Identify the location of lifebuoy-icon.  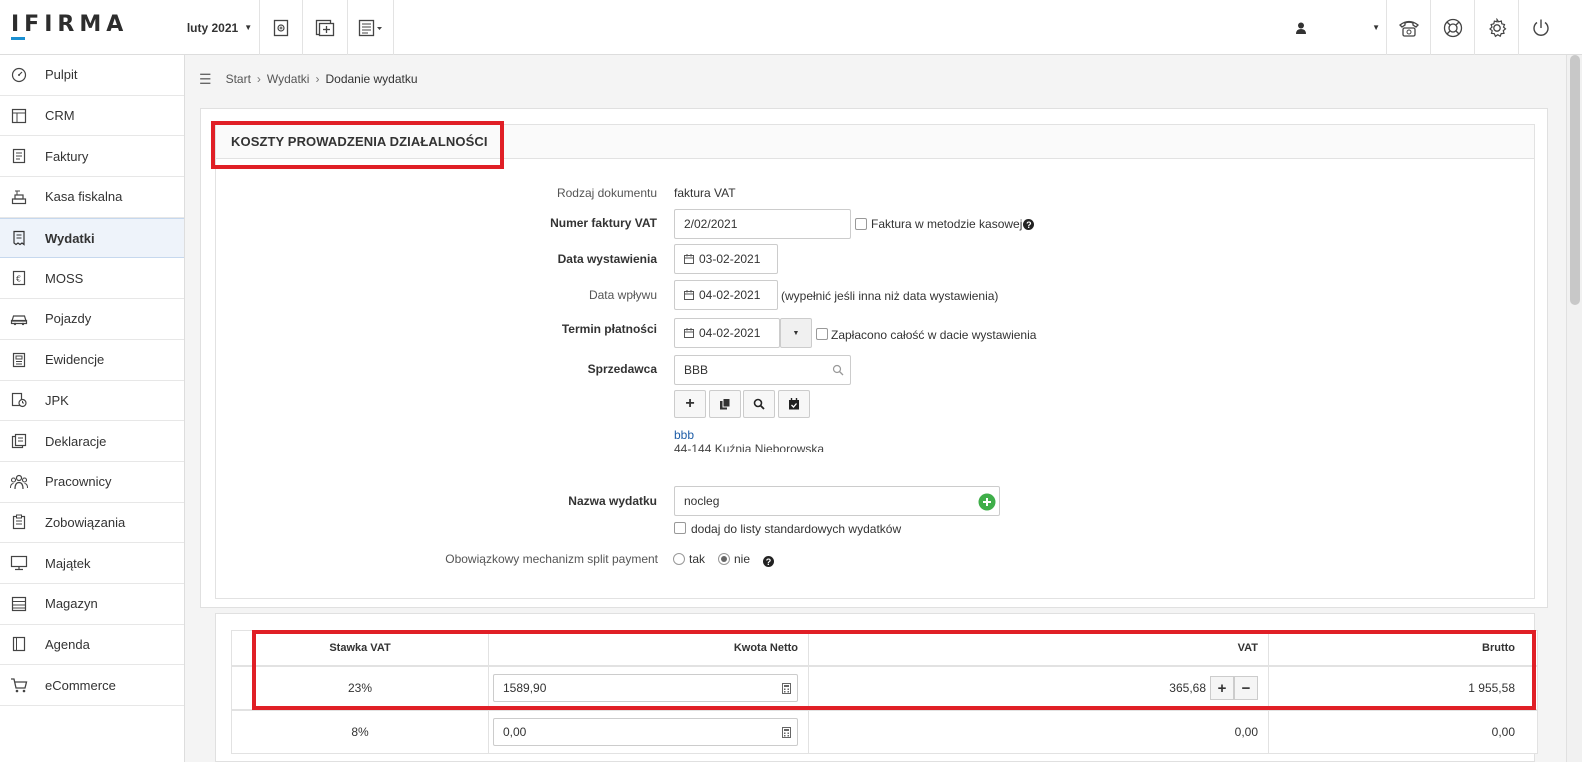
(1452, 27).